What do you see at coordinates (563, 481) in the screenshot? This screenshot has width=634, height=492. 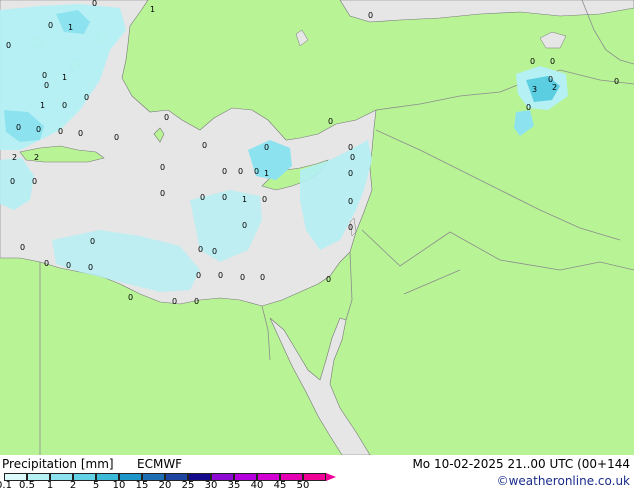 I see `source-credit: ©weatheronline.co.uk` at bounding box center [563, 481].